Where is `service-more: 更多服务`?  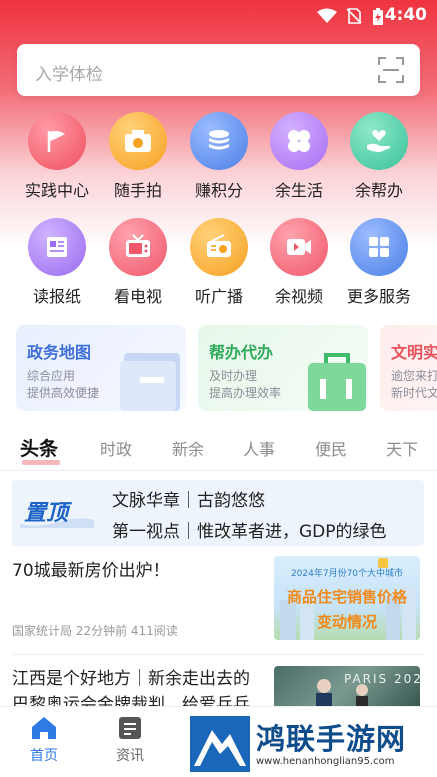
service-more: 更多服务 is located at coordinates (379, 262).